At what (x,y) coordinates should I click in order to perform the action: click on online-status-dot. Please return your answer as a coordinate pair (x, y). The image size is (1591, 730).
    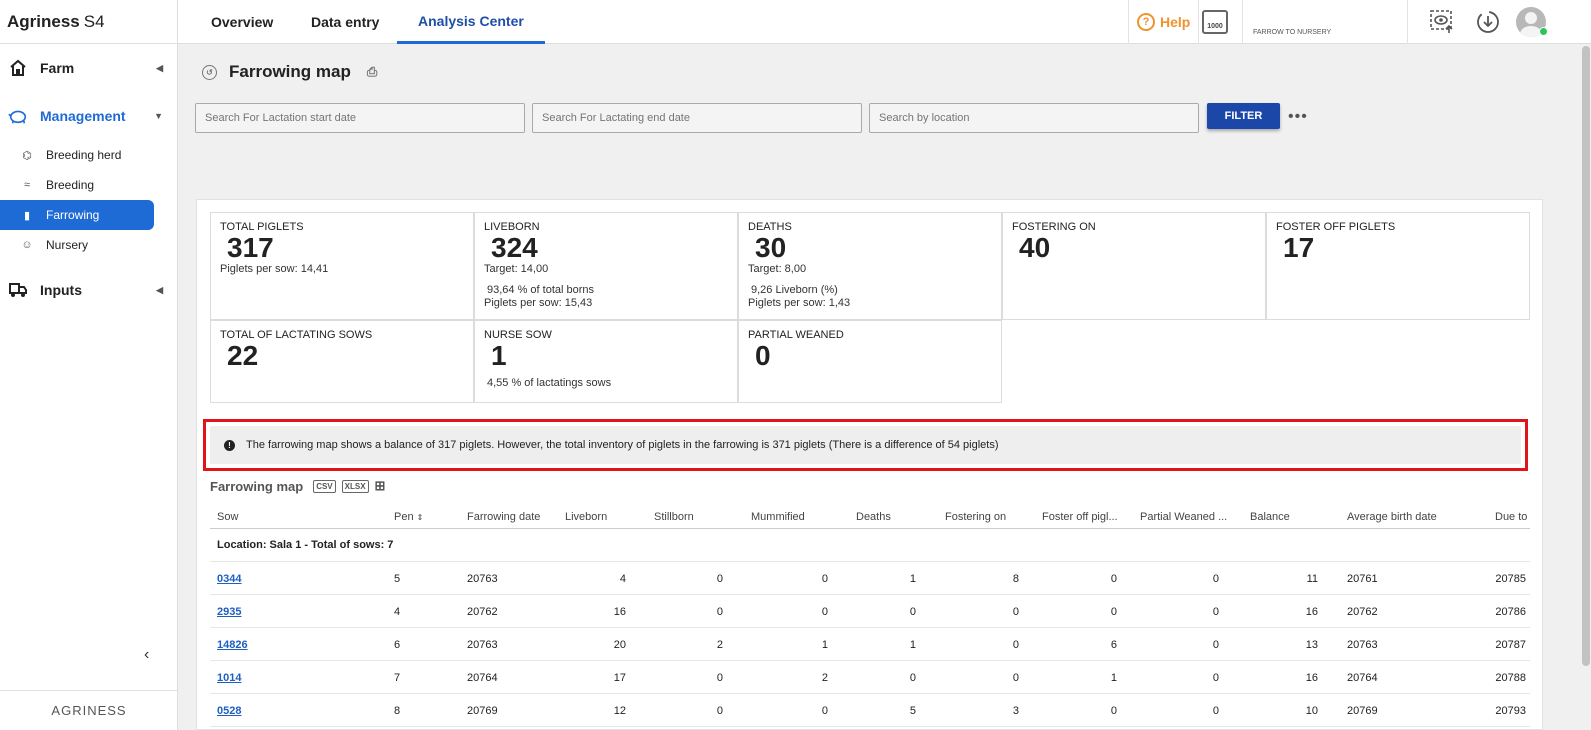
    Looking at the image, I should click on (1543, 31).